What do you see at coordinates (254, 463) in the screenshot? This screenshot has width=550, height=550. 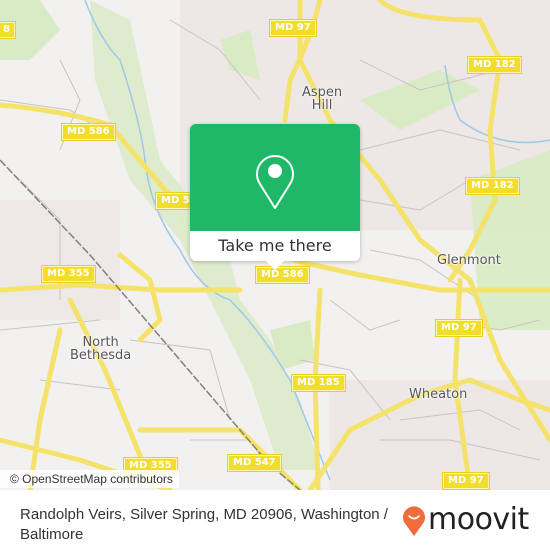 I see `route-shield: MD 547` at bounding box center [254, 463].